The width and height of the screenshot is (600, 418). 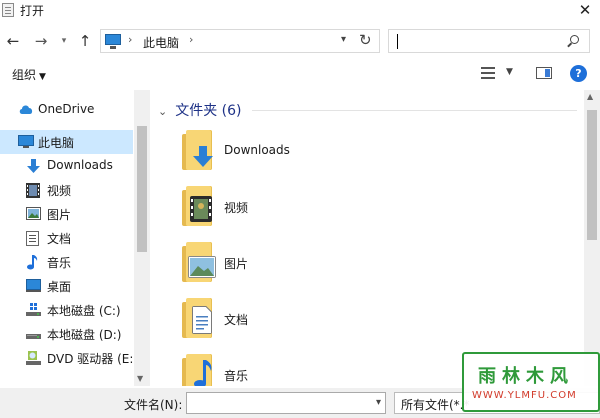 What do you see at coordinates (162, 111) in the screenshot?
I see `collapse-chevron-icon: ⌄` at bounding box center [162, 111].